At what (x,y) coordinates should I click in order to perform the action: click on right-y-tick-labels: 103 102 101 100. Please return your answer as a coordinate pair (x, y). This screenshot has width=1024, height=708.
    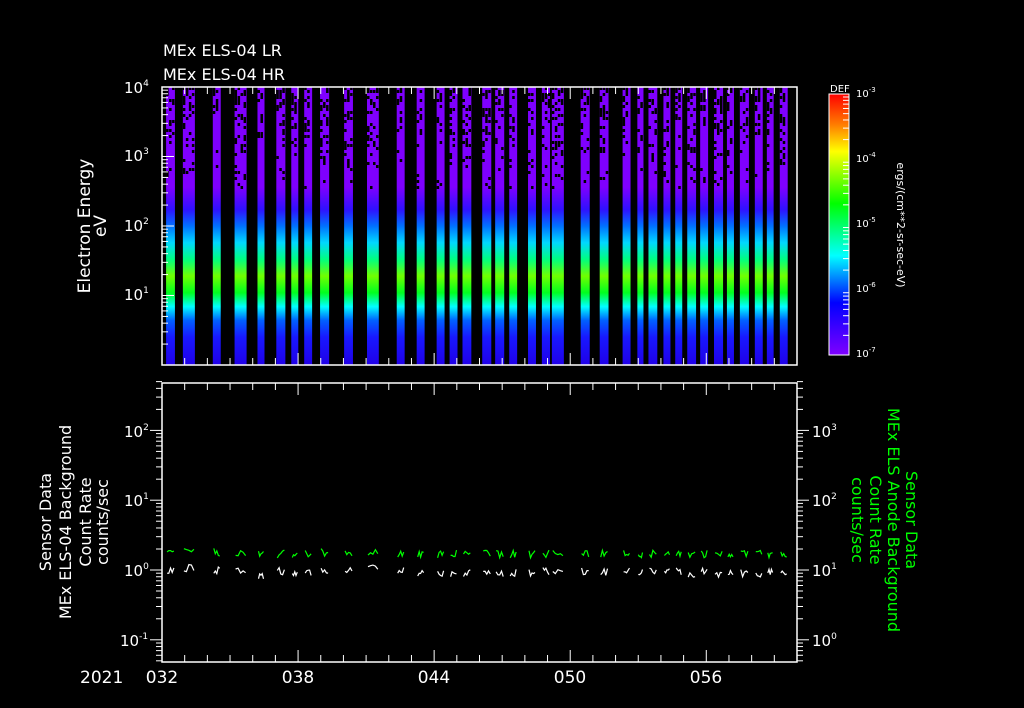
    Looking at the image, I should click on (824, 536).